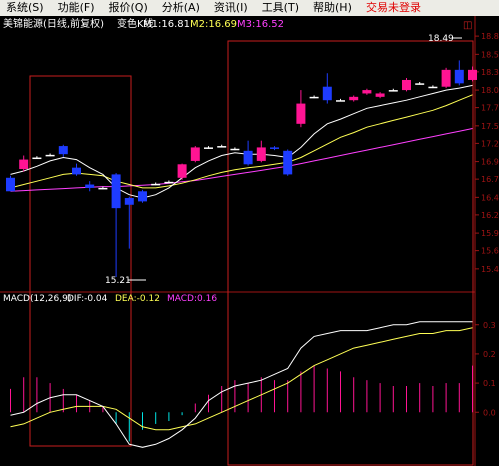  What do you see at coordinates (490, 126) in the screenshot?
I see `price-tick-label: 17.52` at bounding box center [490, 126].